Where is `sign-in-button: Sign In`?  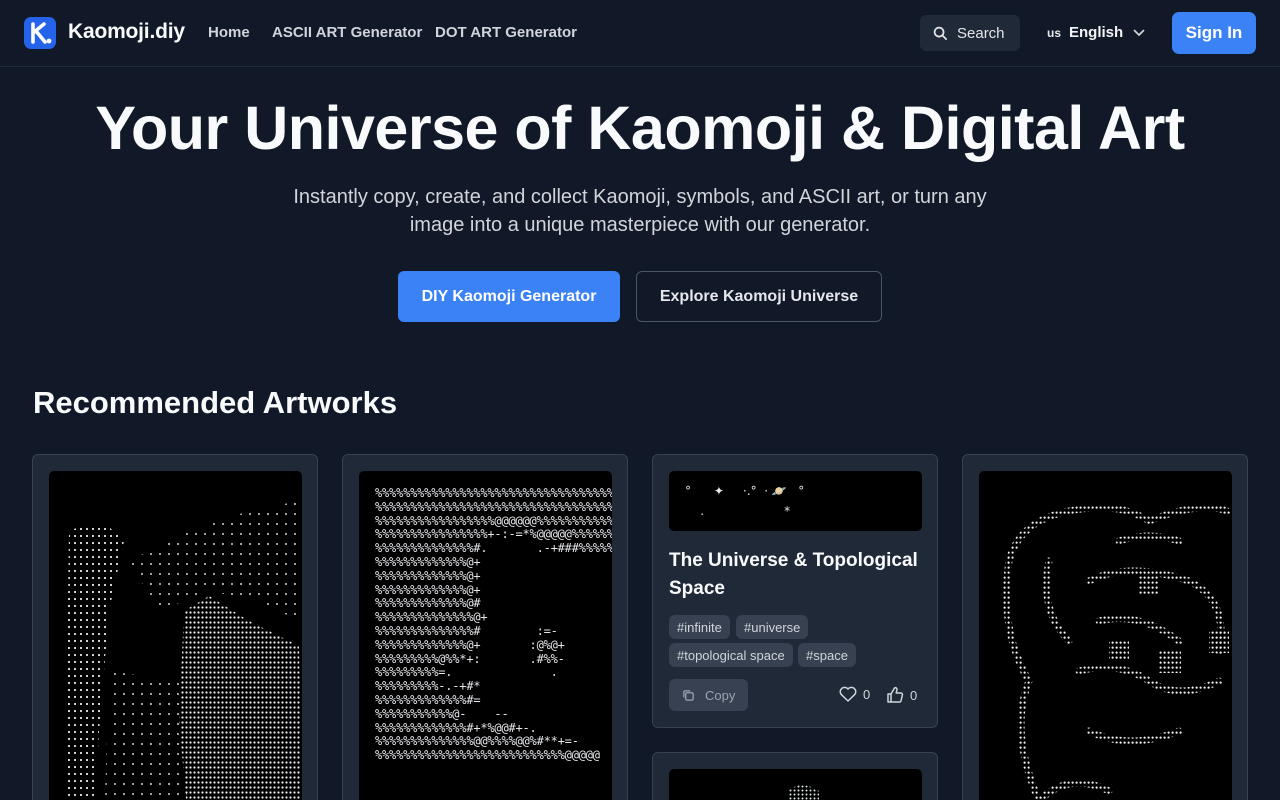 sign-in-button: Sign In is located at coordinates (1214, 33).